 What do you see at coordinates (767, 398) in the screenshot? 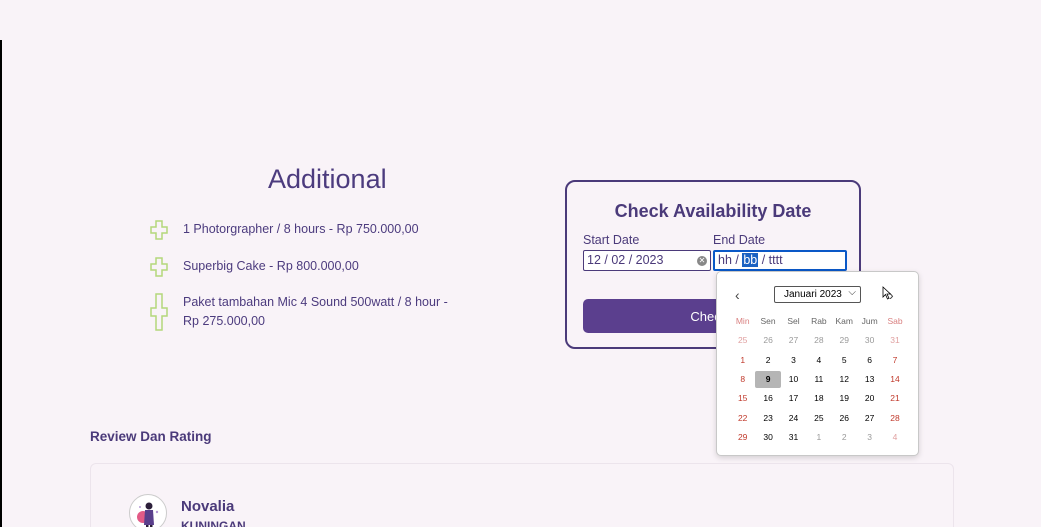
I see `calendar-day: 16` at bounding box center [767, 398].